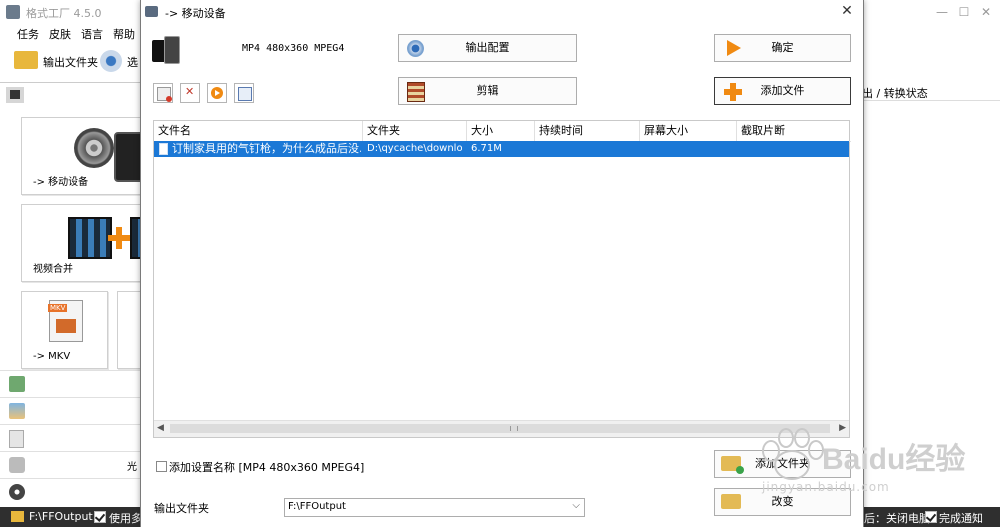 The width and height of the screenshot is (1000, 527). Describe the element at coordinates (53, 269) in the screenshot. I see `video-merge-label: 视频合并` at that location.